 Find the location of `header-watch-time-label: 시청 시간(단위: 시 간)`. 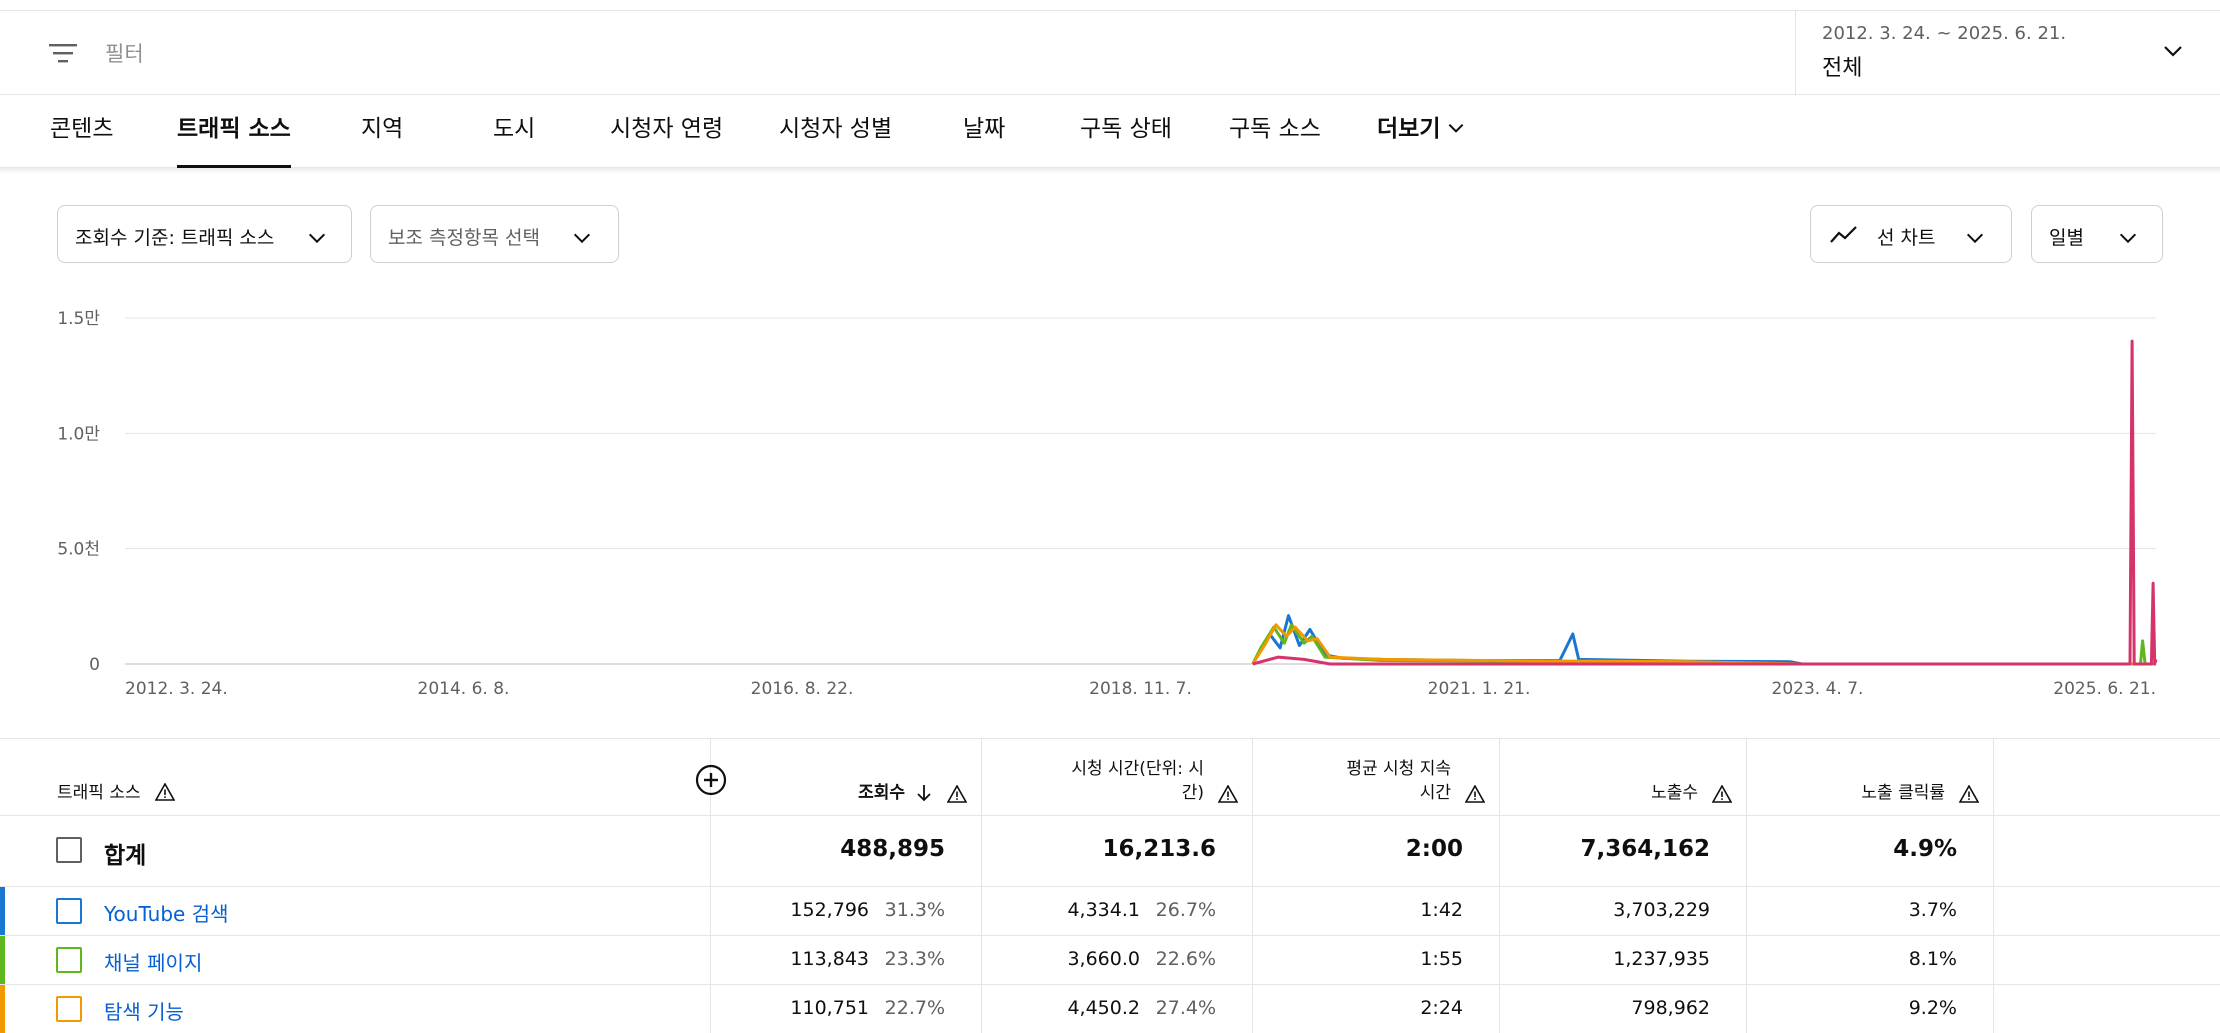

header-watch-time-label: 시청 시간(단위: 시 간) is located at coordinates (1137, 781).